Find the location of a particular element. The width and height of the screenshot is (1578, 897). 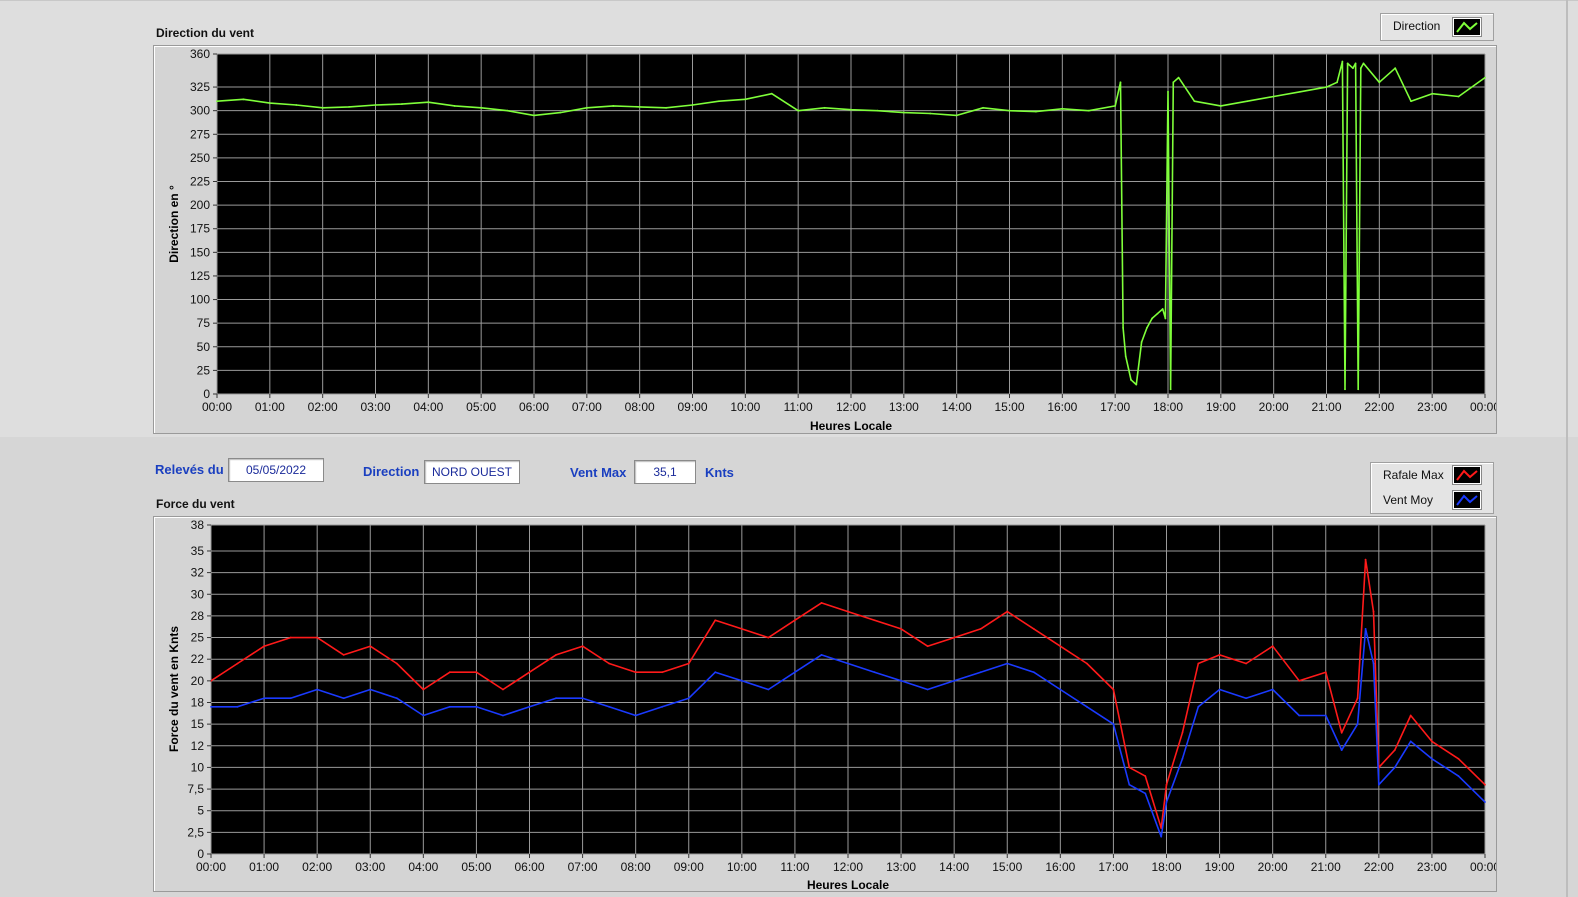

legend-label-rafale-max: Rafale Max is located at coordinates (1413, 475).